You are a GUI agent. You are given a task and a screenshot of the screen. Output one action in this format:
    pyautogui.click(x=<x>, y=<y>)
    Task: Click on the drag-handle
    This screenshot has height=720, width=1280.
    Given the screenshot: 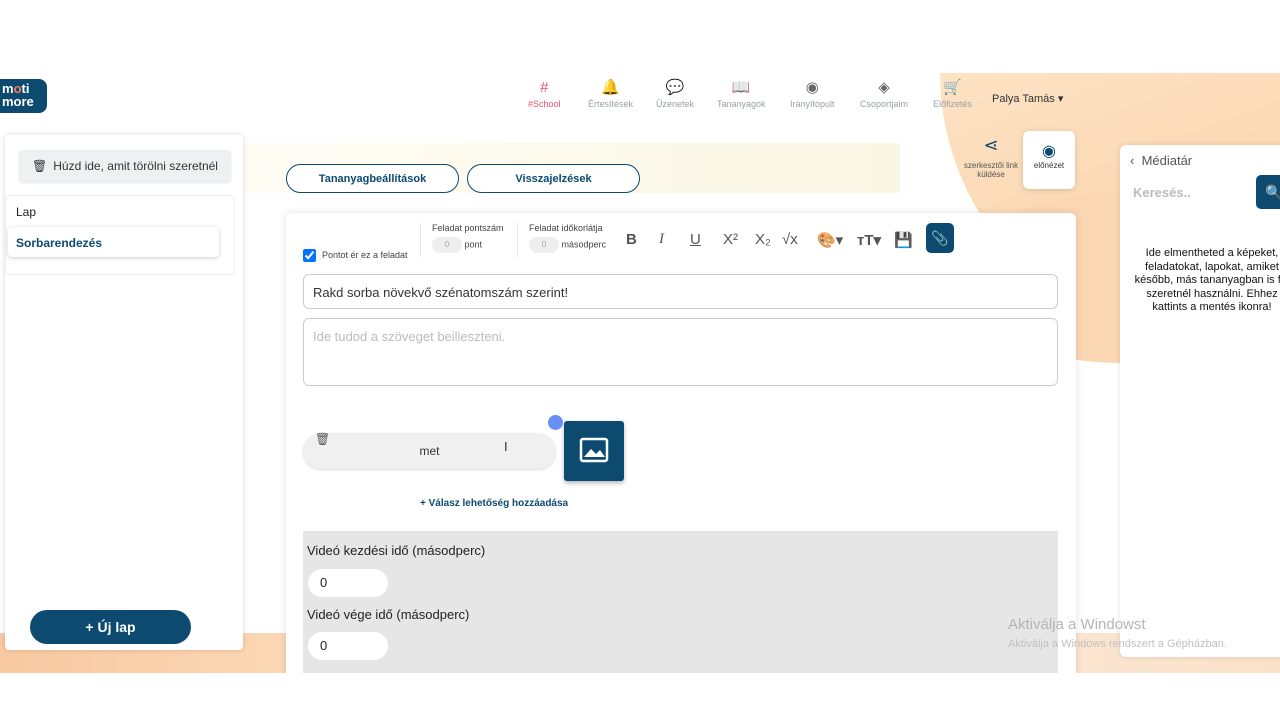 What is the action you would take?
    pyautogui.click(x=555, y=422)
    